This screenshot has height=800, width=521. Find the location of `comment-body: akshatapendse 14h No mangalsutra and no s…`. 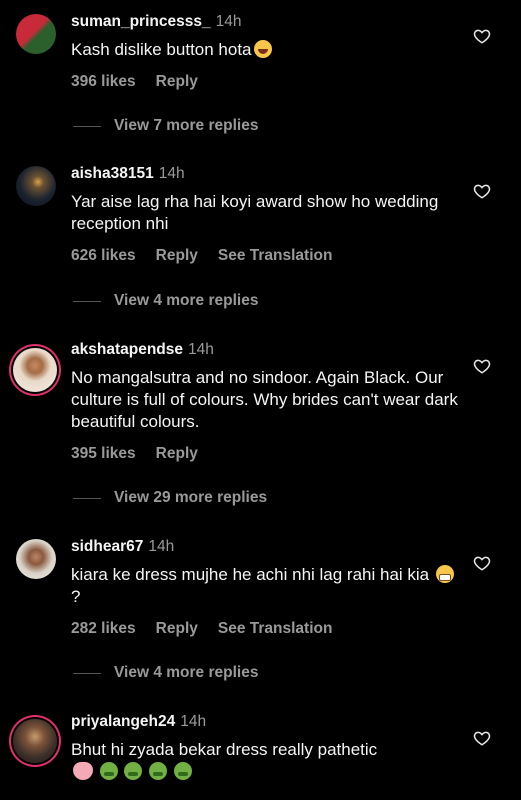

comment-body: akshatapendse 14h No mangalsutra and no s… is located at coordinates (266, 401).